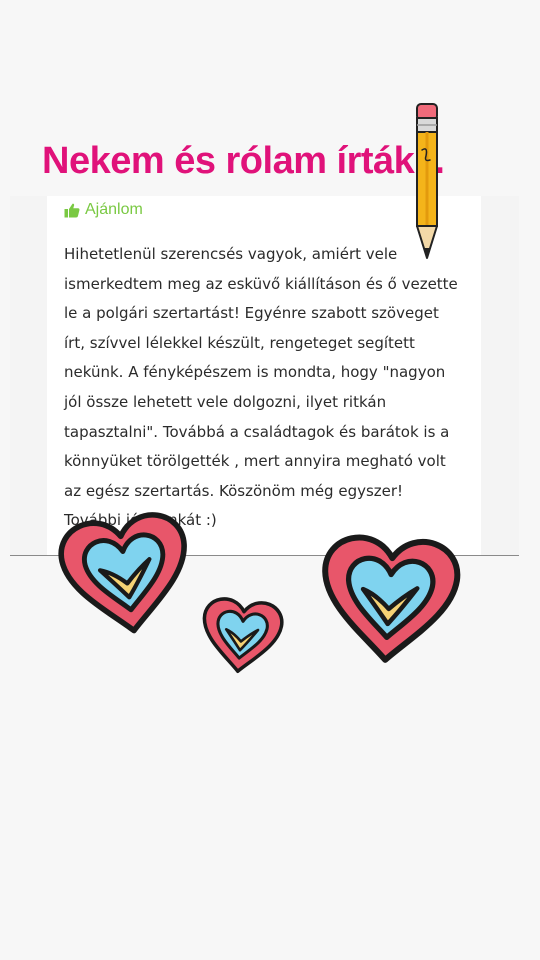  Describe the element at coordinates (427, 181) in the screenshot. I see `pencil-icon` at that location.